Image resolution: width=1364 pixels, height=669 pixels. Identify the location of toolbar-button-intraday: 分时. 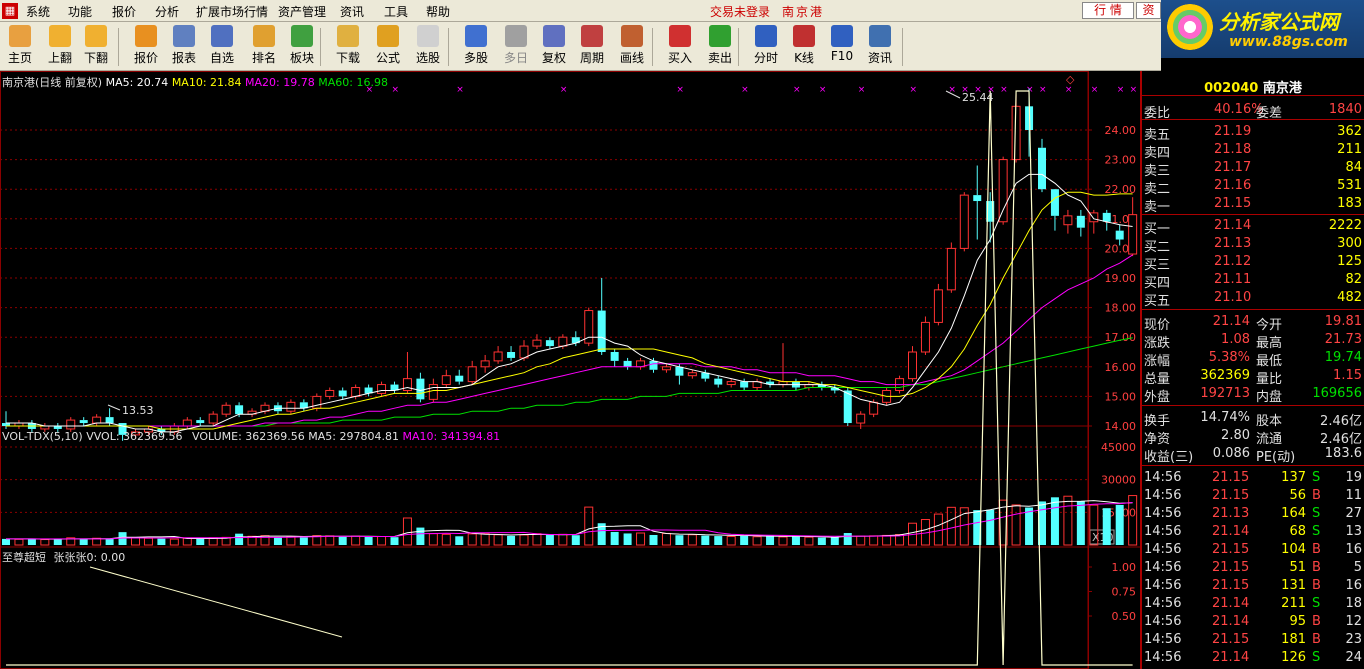
(766, 46).